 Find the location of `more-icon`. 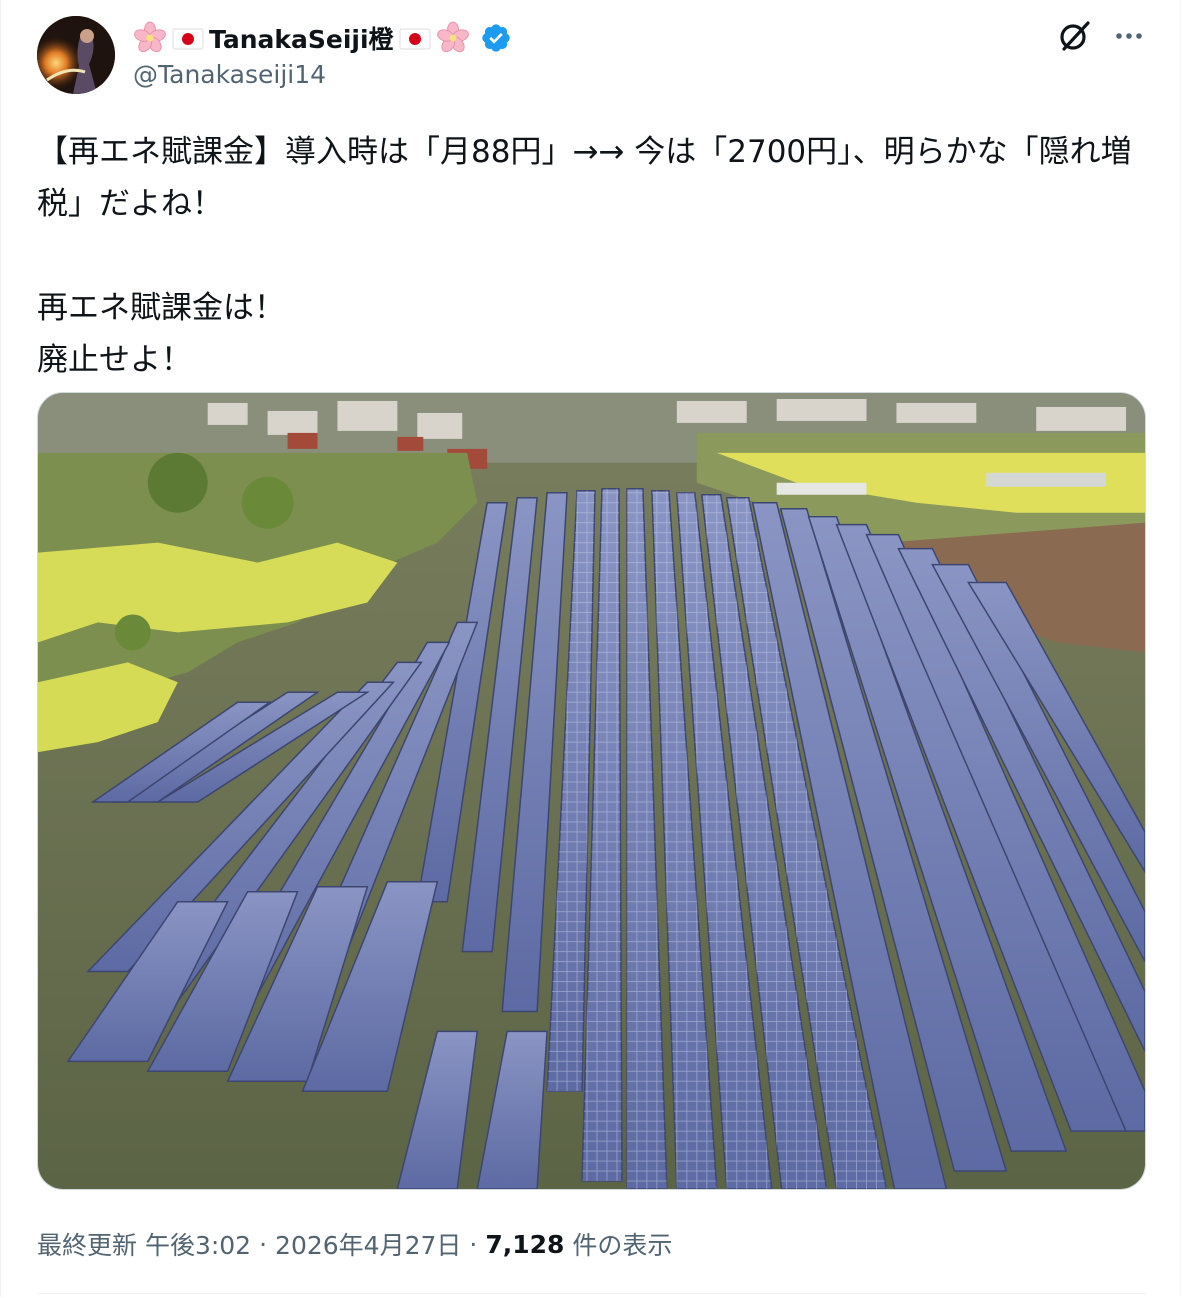

more-icon is located at coordinates (1129, 36).